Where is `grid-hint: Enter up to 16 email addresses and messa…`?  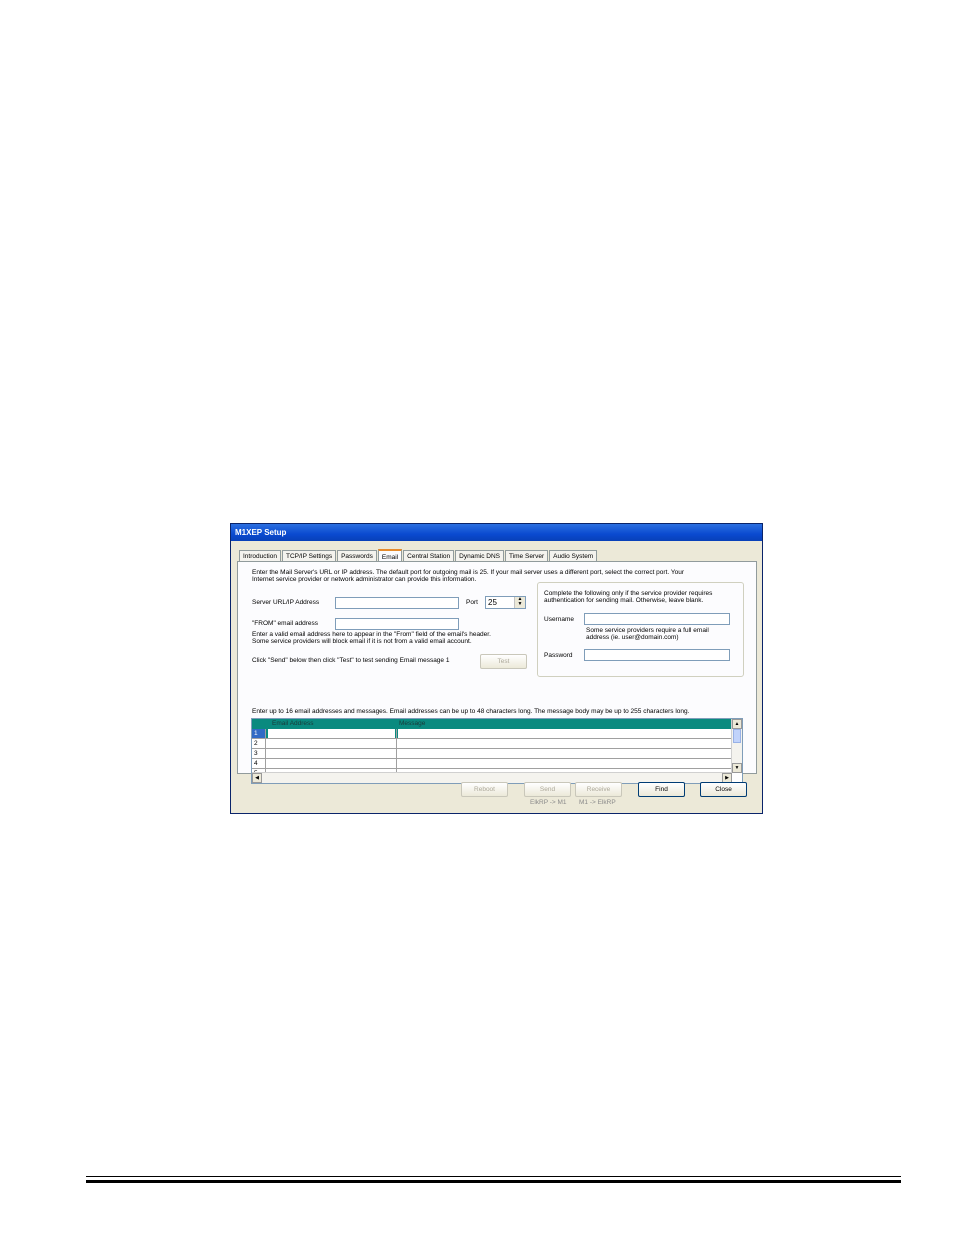
grid-hint: Enter up to 16 email addresses and messa… is located at coordinates (471, 711).